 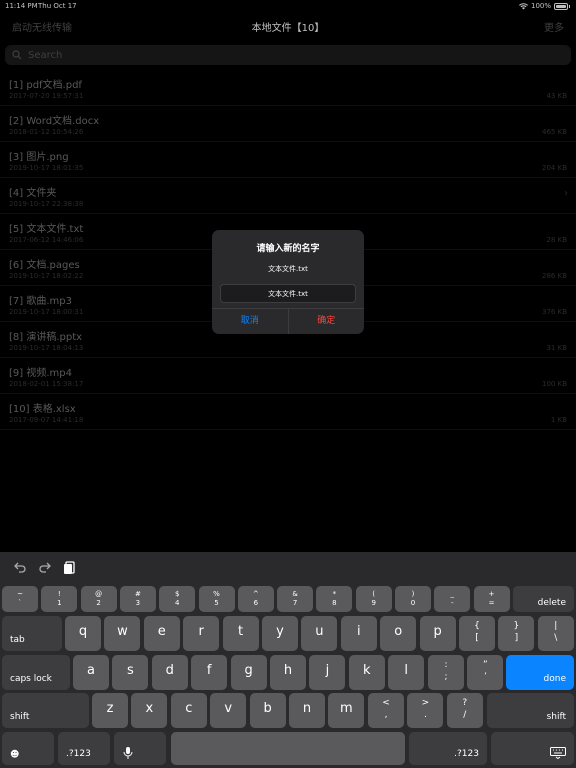 I want to click on delete-key: delete, so click(x=543, y=599).